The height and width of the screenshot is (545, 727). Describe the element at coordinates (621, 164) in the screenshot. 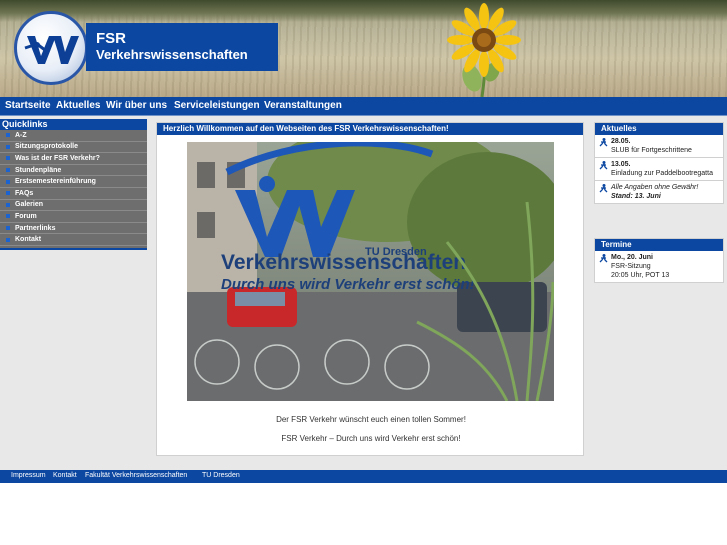

I see `news-date: 13.05.` at that location.